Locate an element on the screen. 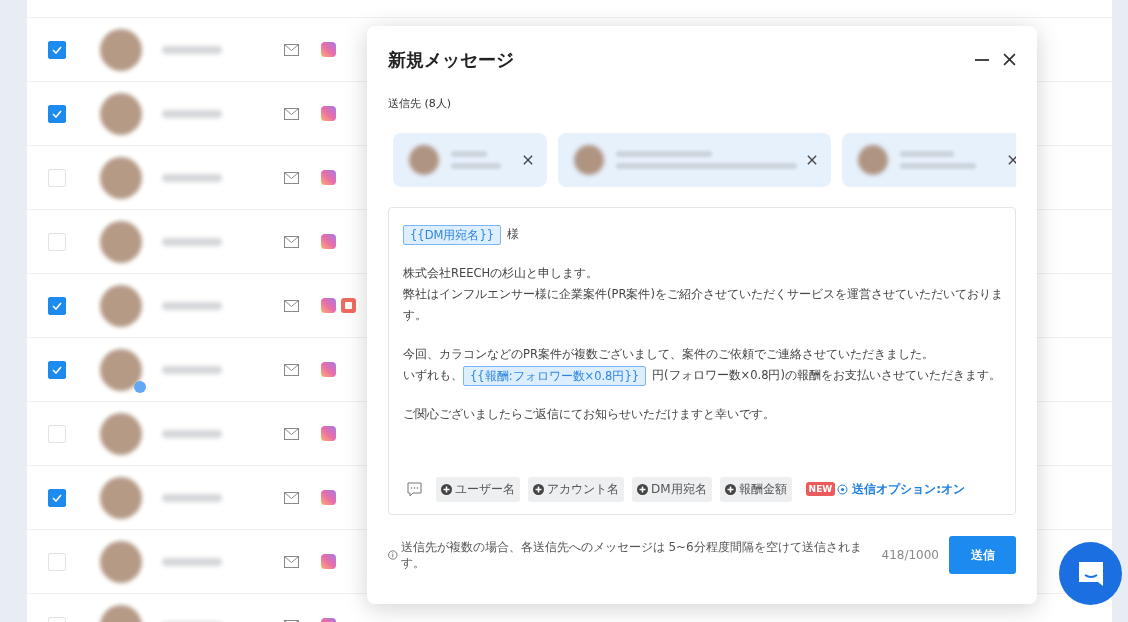 This screenshot has height=622, width=1128. placeholder-tag: {{DM用宛名}} is located at coordinates (452, 234).